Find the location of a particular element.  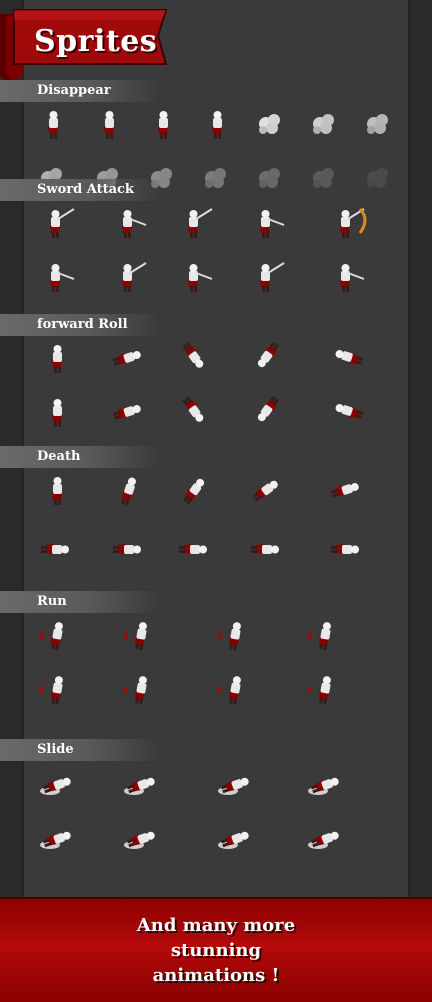

section-header-bar: Slide is located at coordinates (80, 750).